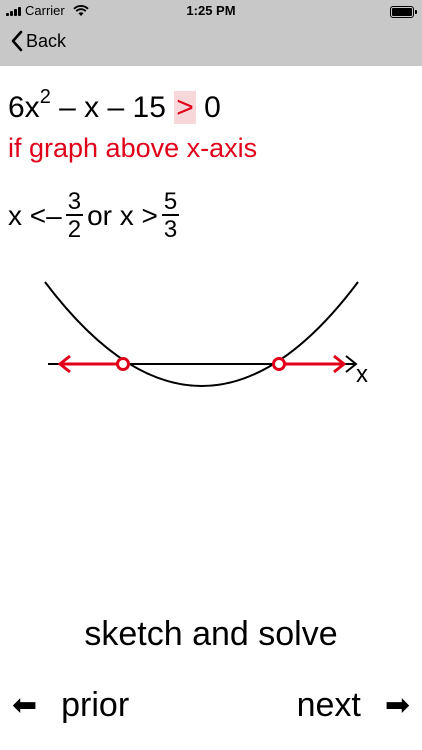 The width and height of the screenshot is (422, 750). I want to click on fraction-denominator: 2, so click(74, 229).